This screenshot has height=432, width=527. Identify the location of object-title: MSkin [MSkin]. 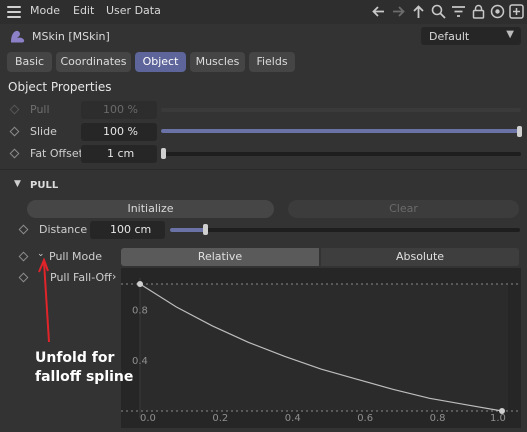
(71, 36).